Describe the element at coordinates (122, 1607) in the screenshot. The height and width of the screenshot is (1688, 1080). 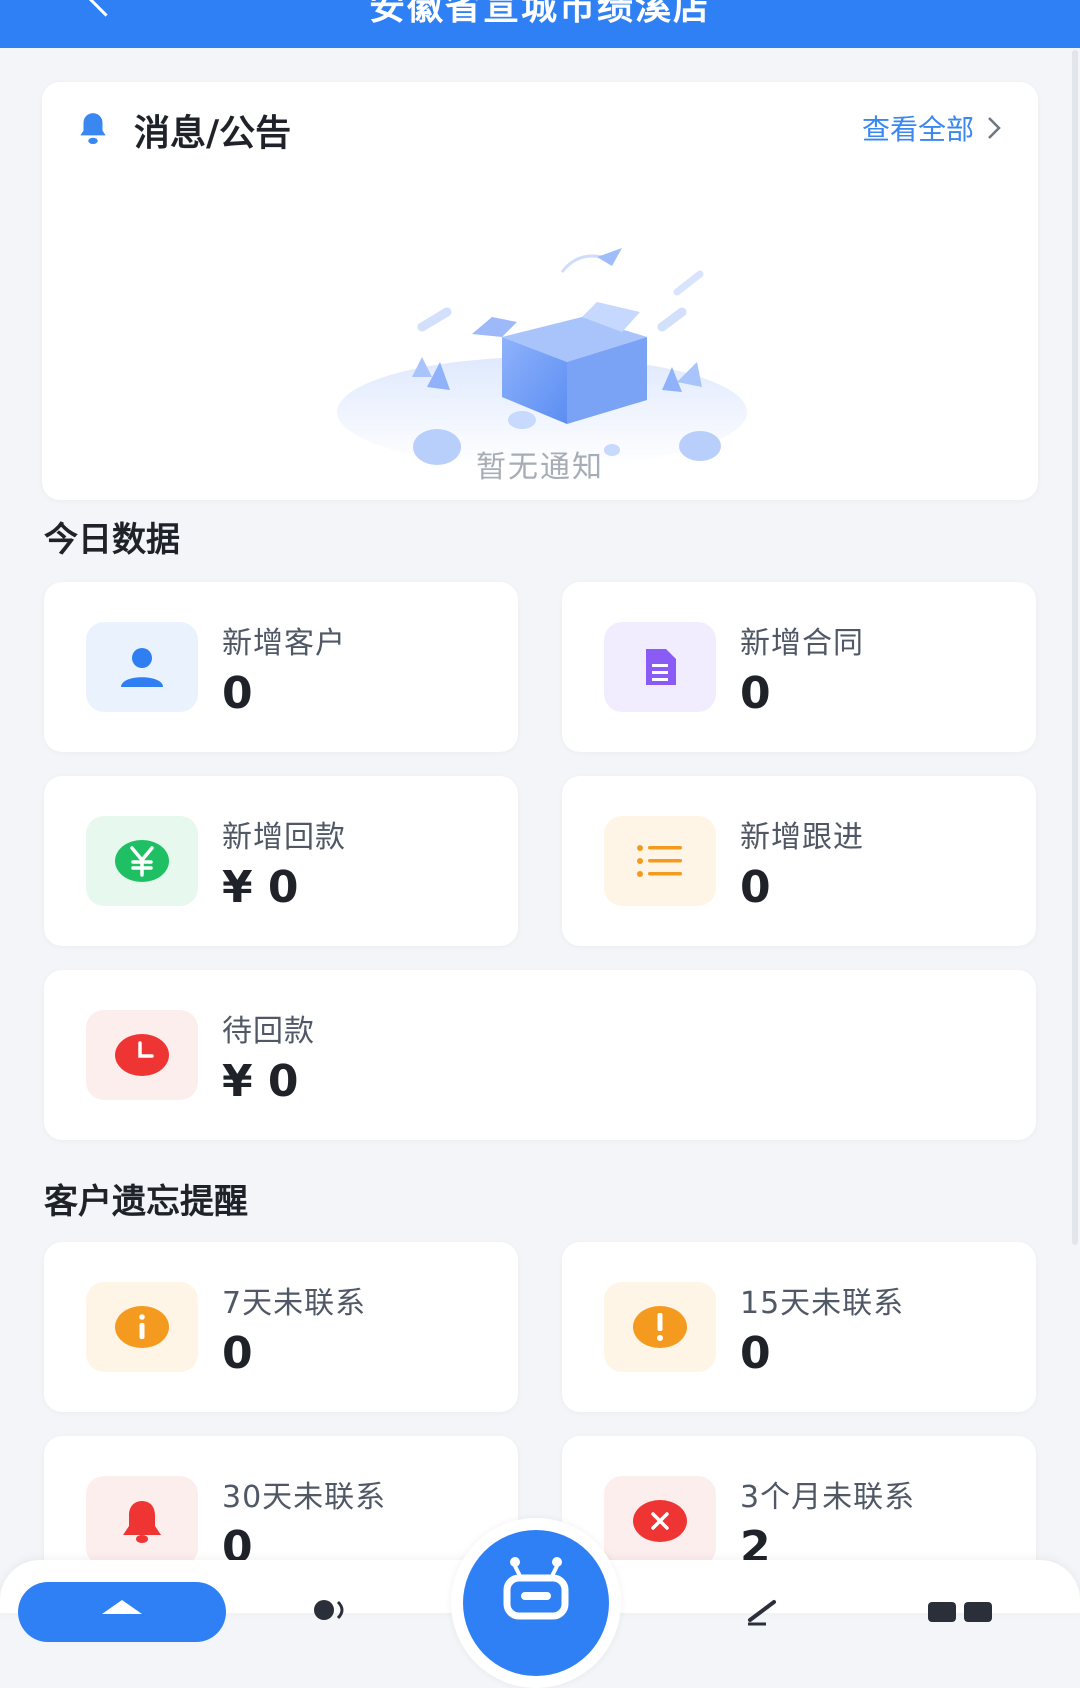
I see `home-icon` at that location.